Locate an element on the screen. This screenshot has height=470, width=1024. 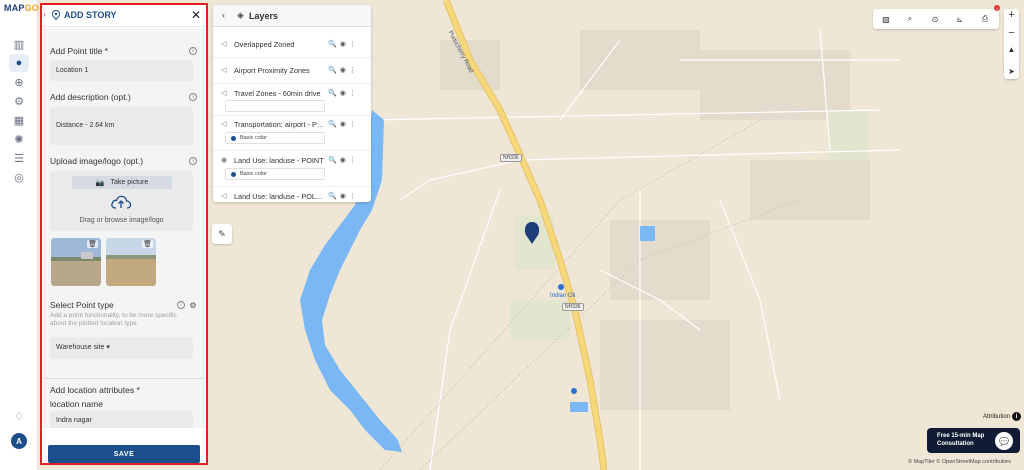
pencil-icon: ✎ is located at coordinates (222, 234).